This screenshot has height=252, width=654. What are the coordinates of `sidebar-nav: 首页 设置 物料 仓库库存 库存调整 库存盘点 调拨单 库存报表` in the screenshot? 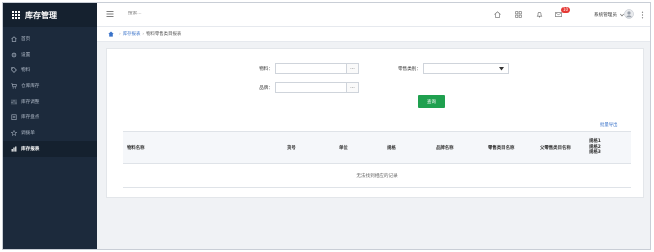 It's located at (50, 92).